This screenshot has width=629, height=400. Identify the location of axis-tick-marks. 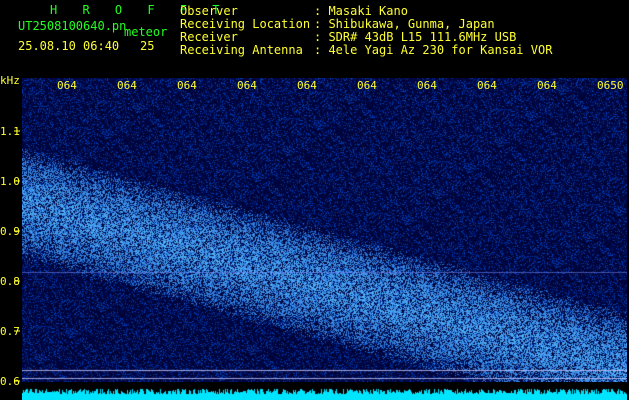
(17, 256).